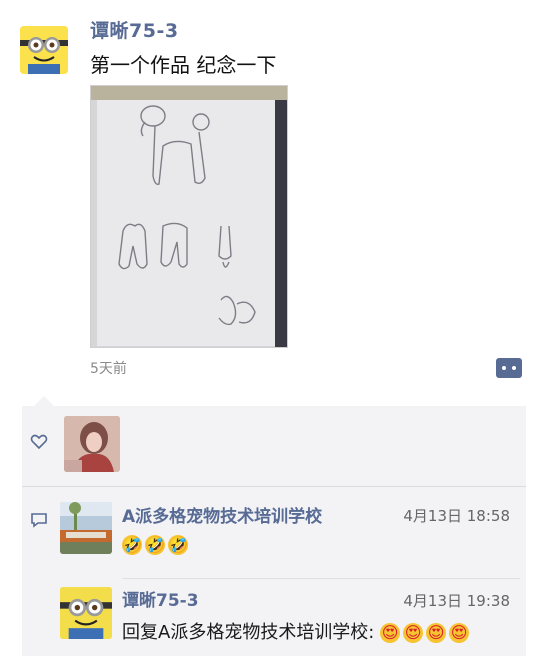 Image resolution: width=540 pixels, height=663 pixels. I want to click on comment-menu-button, so click(509, 368).